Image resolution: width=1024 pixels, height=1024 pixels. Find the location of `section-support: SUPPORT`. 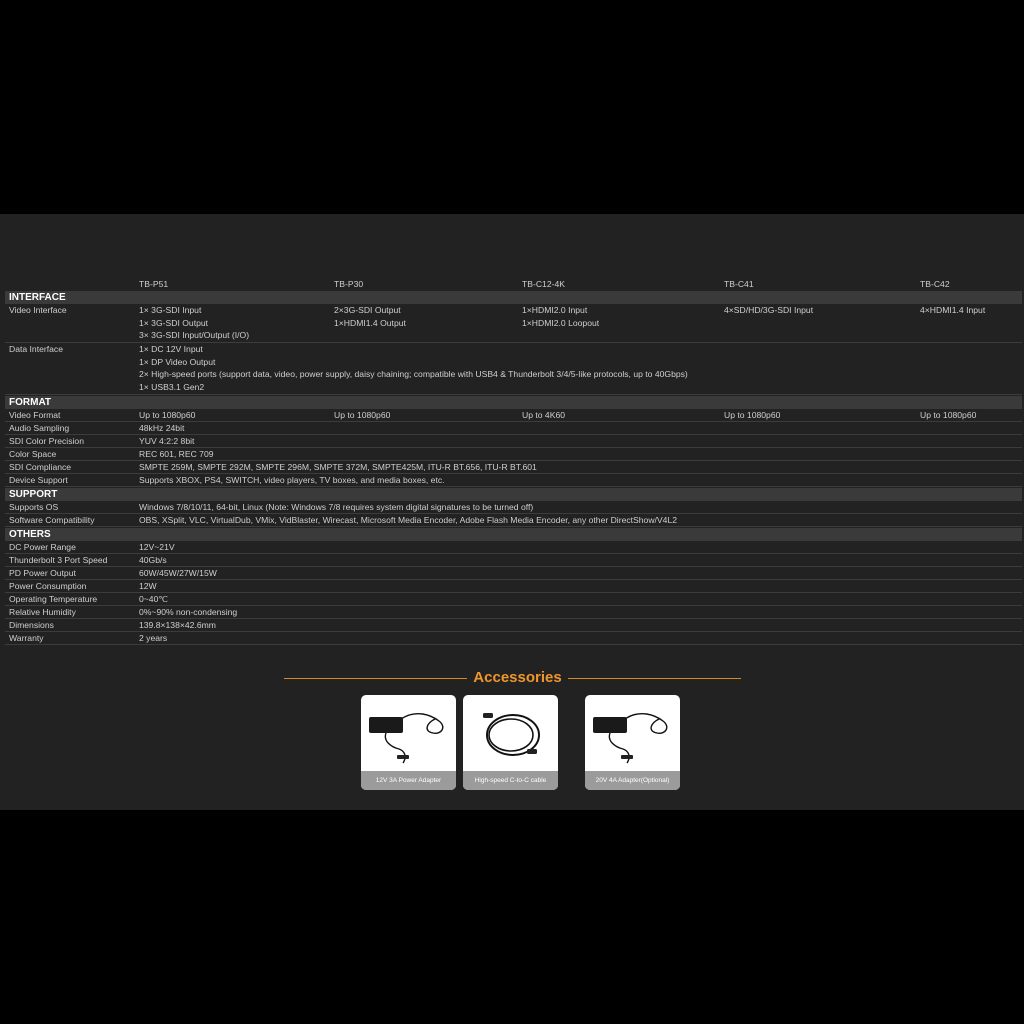

section-support: SUPPORT is located at coordinates (513, 494).